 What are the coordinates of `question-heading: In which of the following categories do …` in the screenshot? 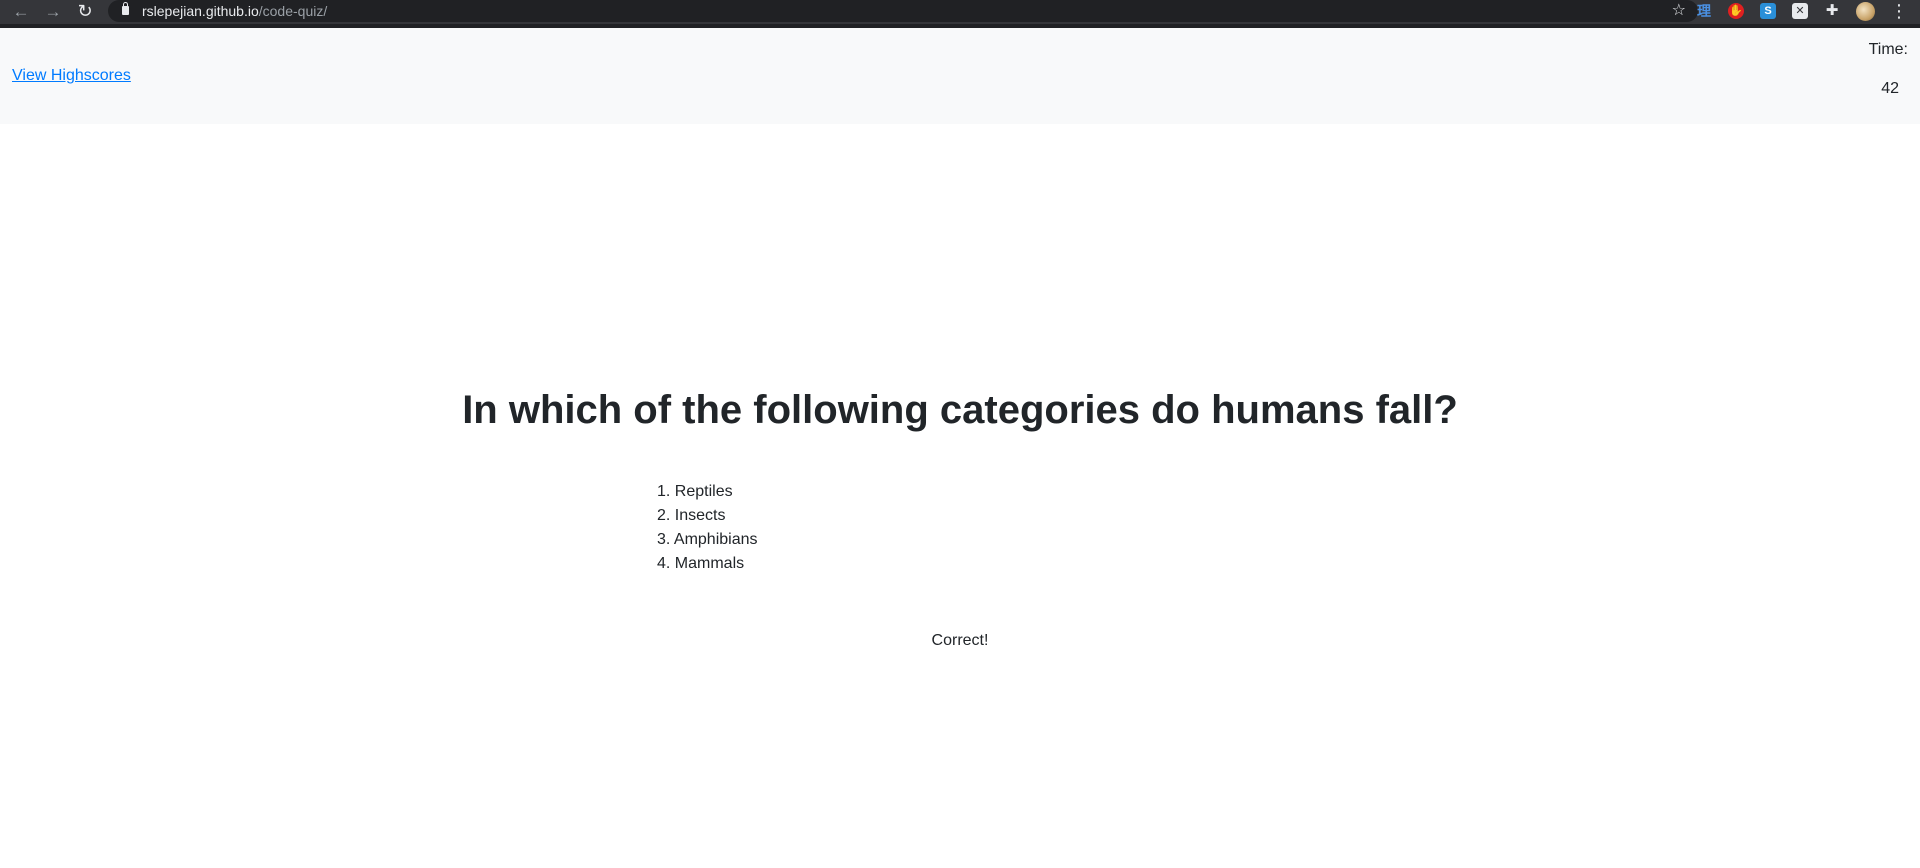 It's located at (960, 410).